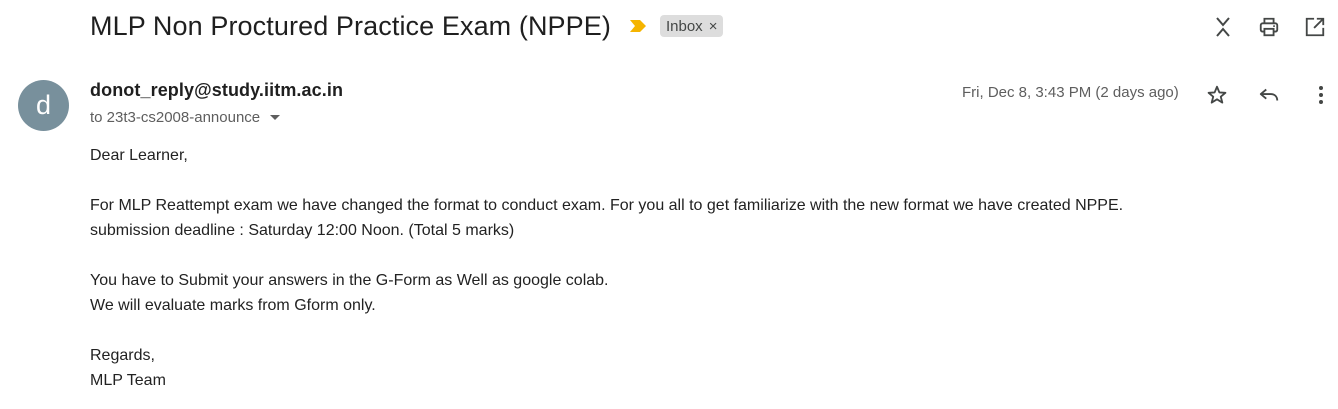  Describe the element at coordinates (122, 355) in the screenshot. I see `body-closing: Regards,` at that location.